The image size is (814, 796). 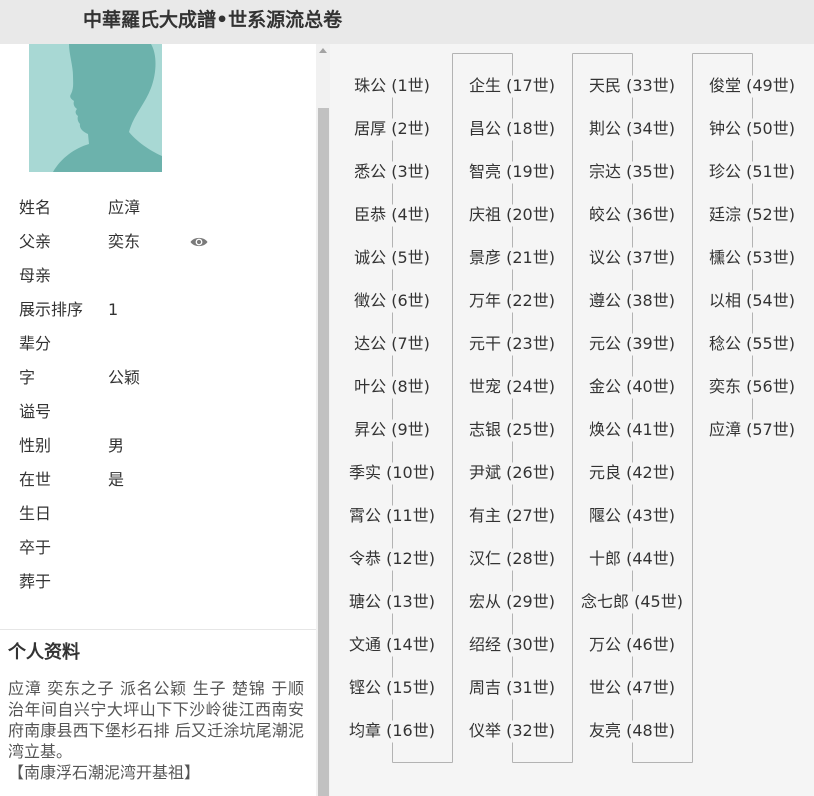 I want to click on bio-note: 【南康浮石潮泥湾开基祖】, so click(x=104, y=772).